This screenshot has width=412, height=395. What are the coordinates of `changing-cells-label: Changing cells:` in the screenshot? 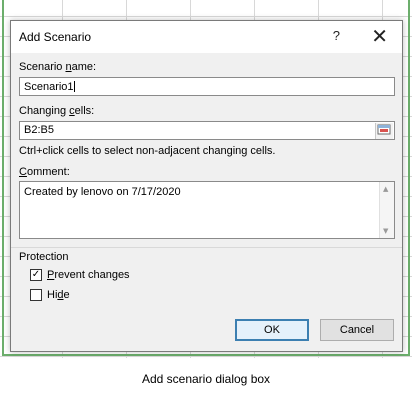 It's located at (57, 111).